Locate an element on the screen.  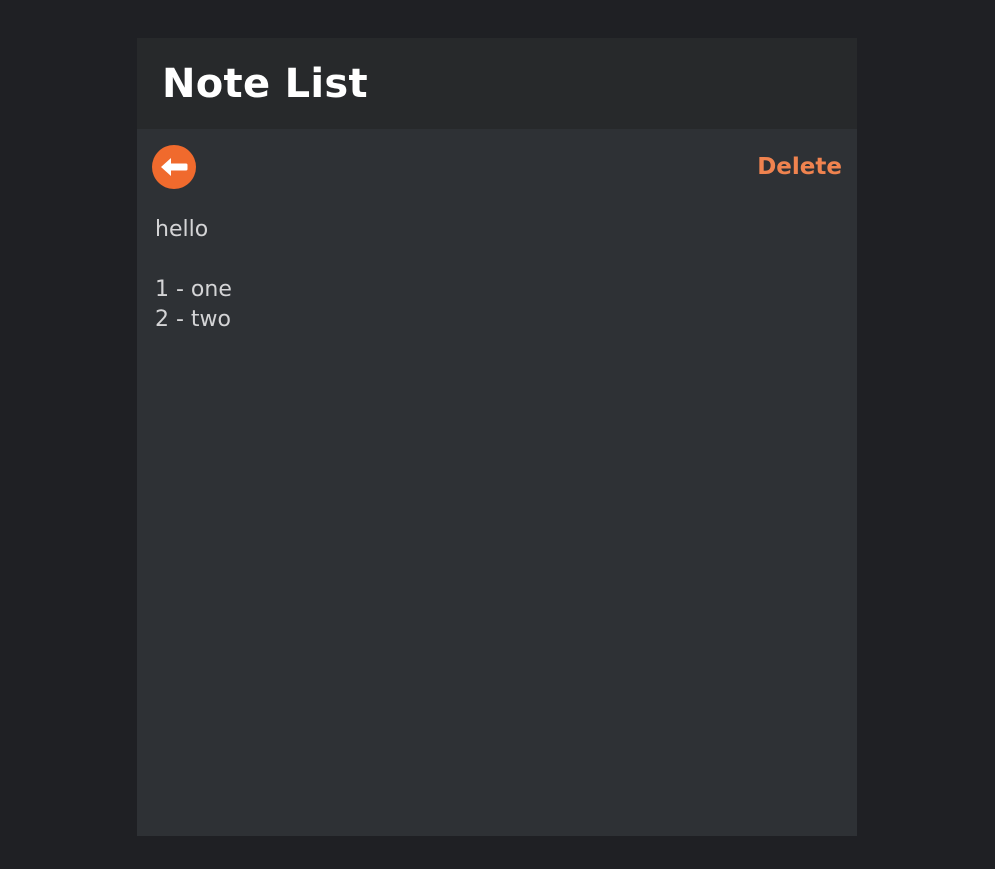
app-header: Note List is located at coordinates (497, 83).